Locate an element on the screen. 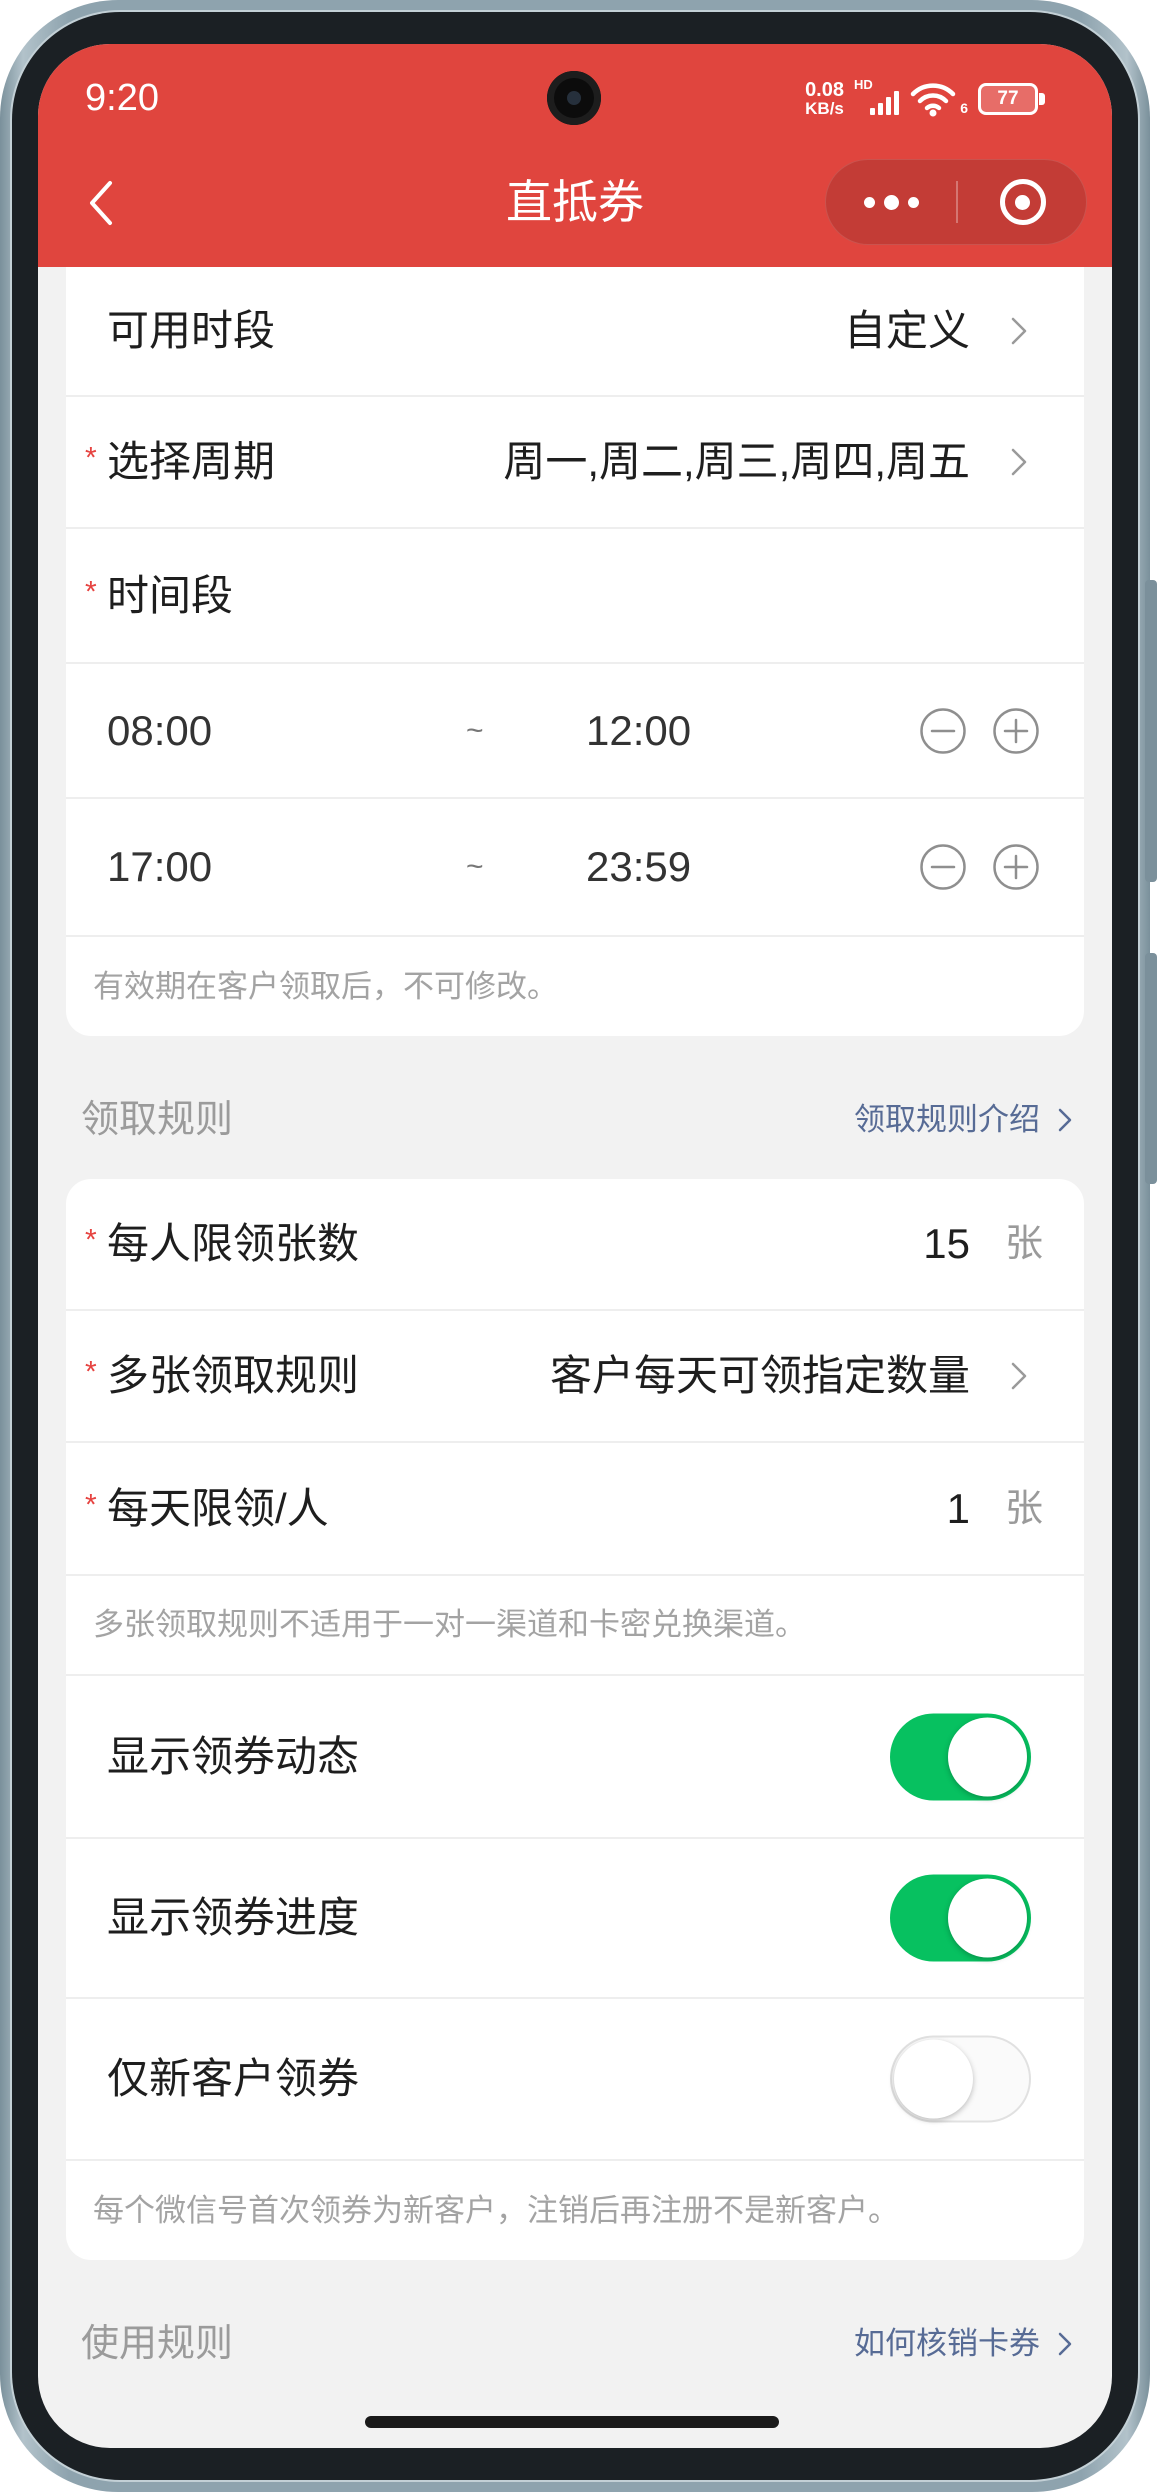 Image resolution: width=1163 pixels, height=2492 pixels. claim-rules-title: 领取规则 is located at coordinates (157, 1120).